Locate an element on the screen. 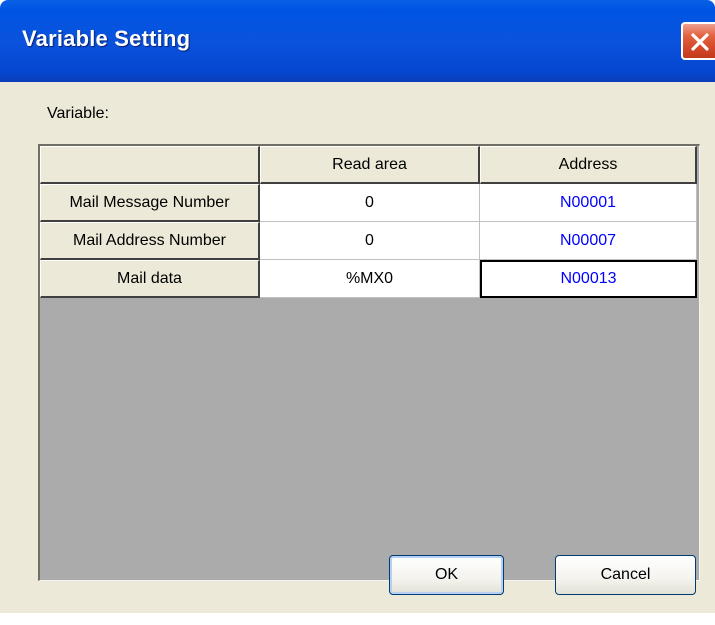  column-header-read-area: Read area is located at coordinates (370, 165).